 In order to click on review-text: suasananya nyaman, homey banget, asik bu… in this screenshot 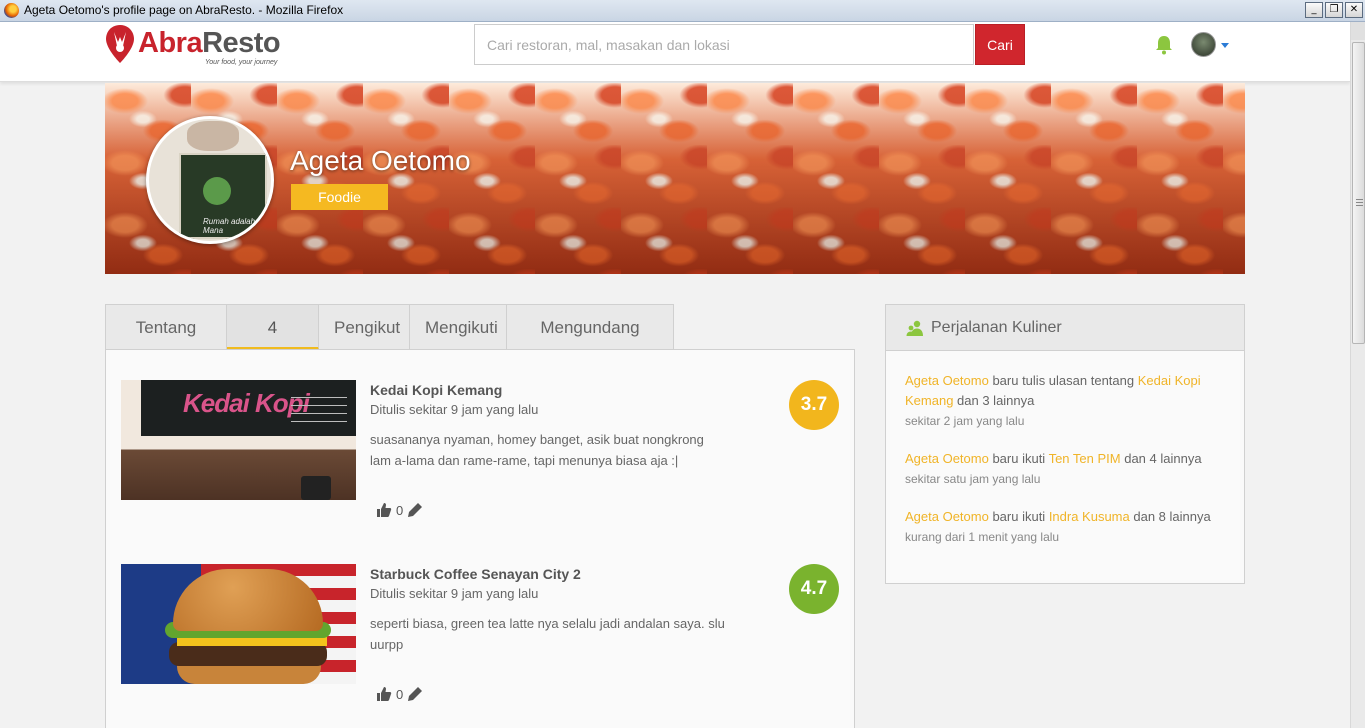, I will do `click(537, 450)`.